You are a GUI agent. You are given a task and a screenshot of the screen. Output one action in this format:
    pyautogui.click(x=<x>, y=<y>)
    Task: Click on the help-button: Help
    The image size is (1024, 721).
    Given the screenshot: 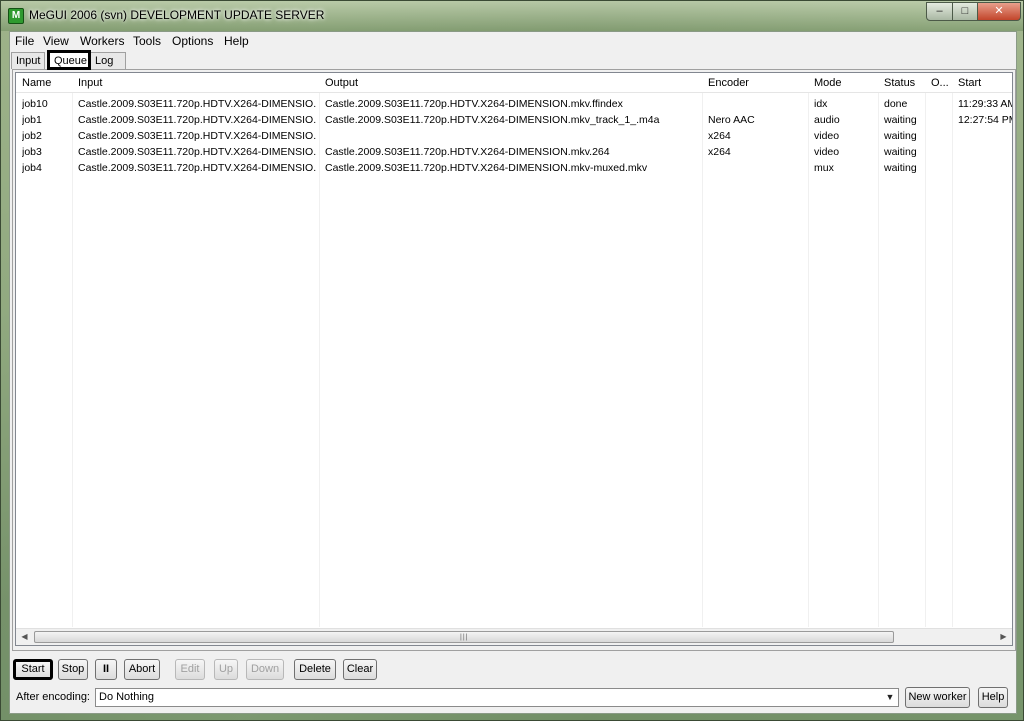 What is the action you would take?
    pyautogui.click(x=993, y=697)
    